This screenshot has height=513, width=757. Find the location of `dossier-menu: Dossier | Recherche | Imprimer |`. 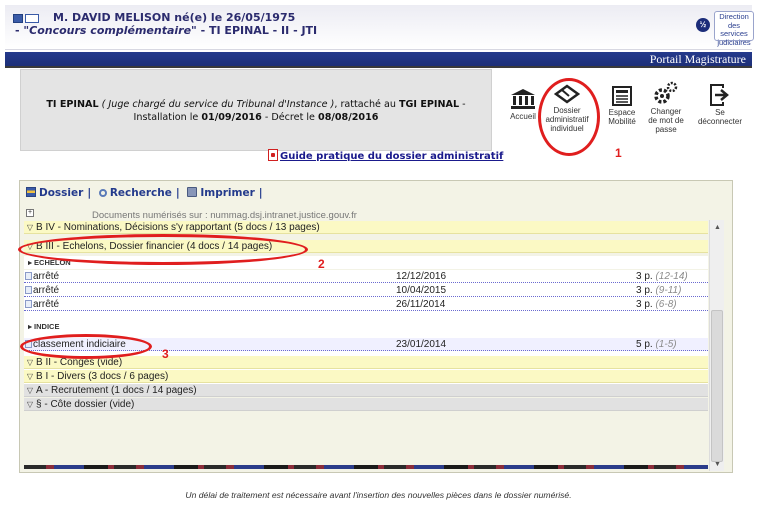

dossier-menu: Dossier | Recherche | Imprimer | is located at coordinates (146, 193).